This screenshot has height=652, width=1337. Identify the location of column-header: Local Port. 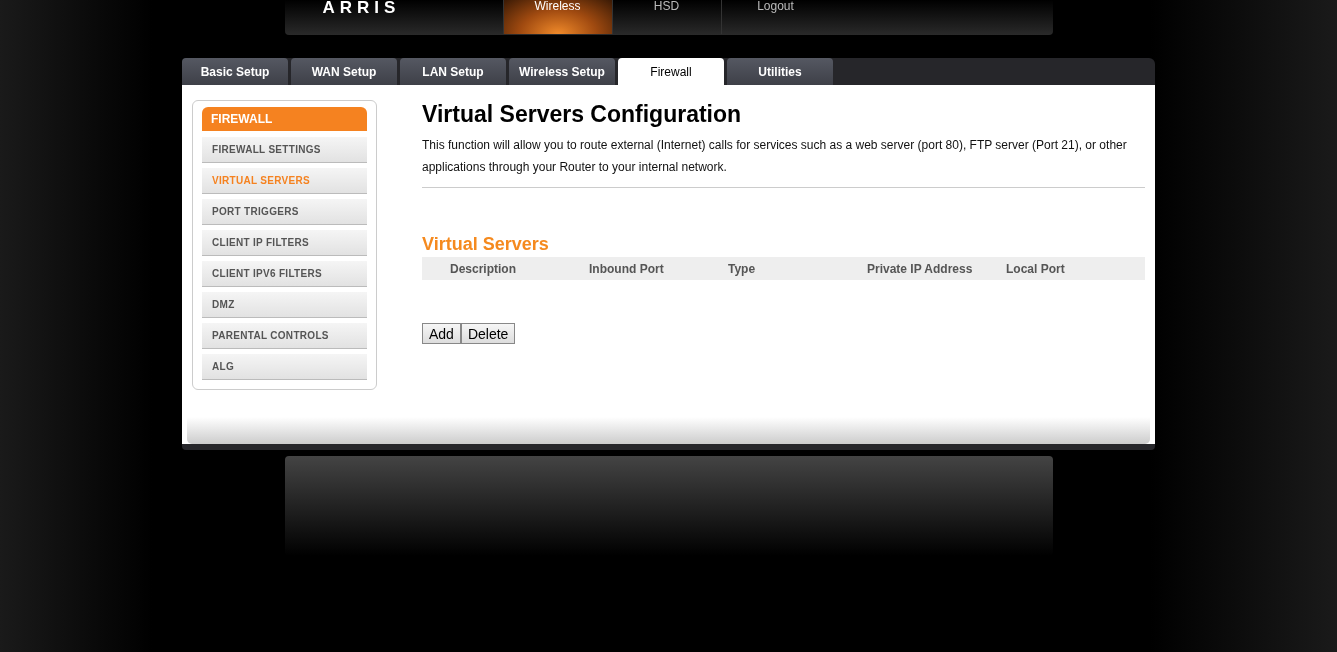
(1035, 268).